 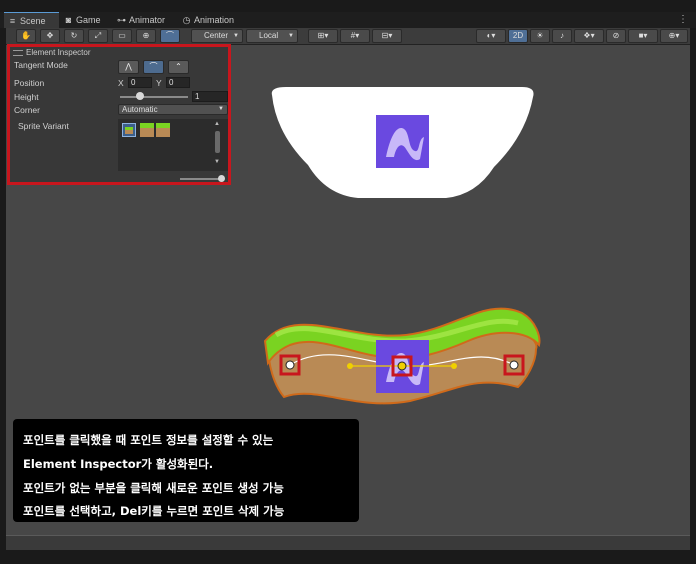 What do you see at coordinates (402, 366) in the screenshot?
I see `control-point-center` at bounding box center [402, 366].